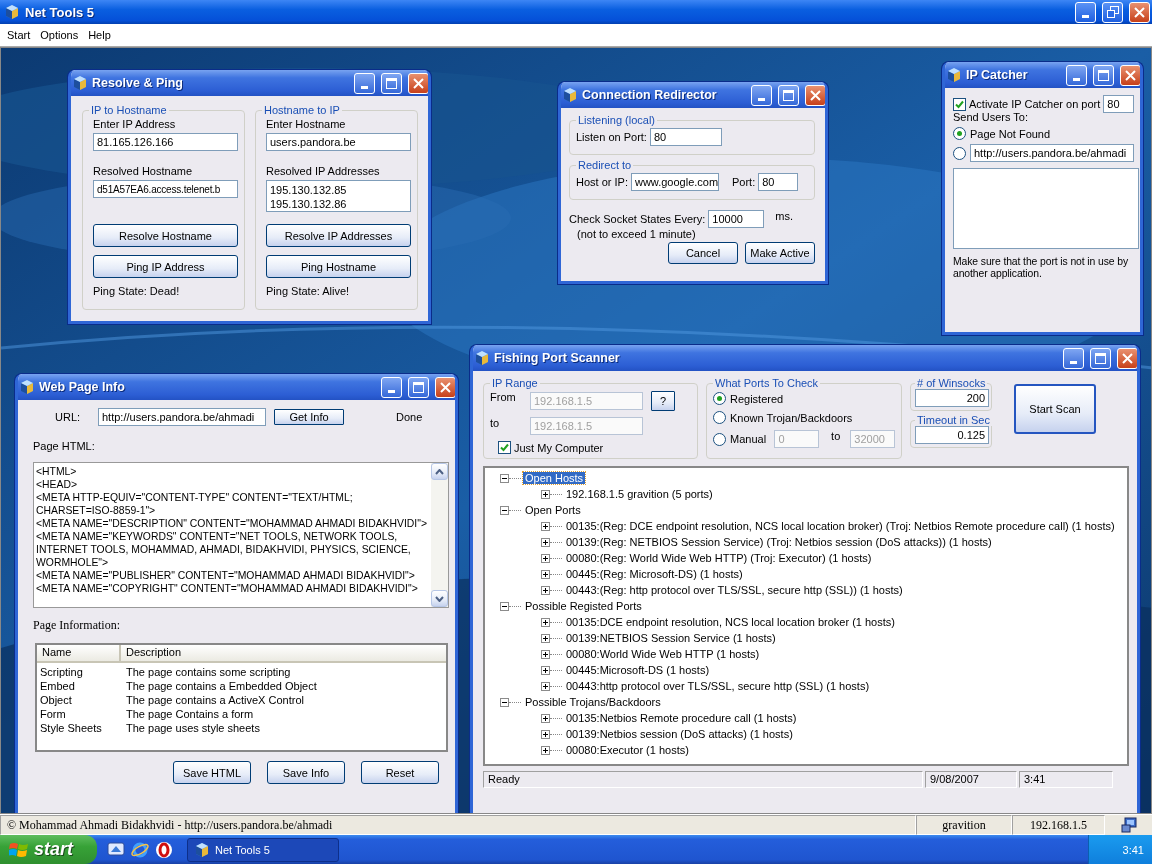  Describe the element at coordinates (779, 542) in the screenshot. I see `tree-item: 00139:(Reg: NETBIOS Session Service) (Troj: Netbios session (DoS attacks)) (1 hosts)` at that location.